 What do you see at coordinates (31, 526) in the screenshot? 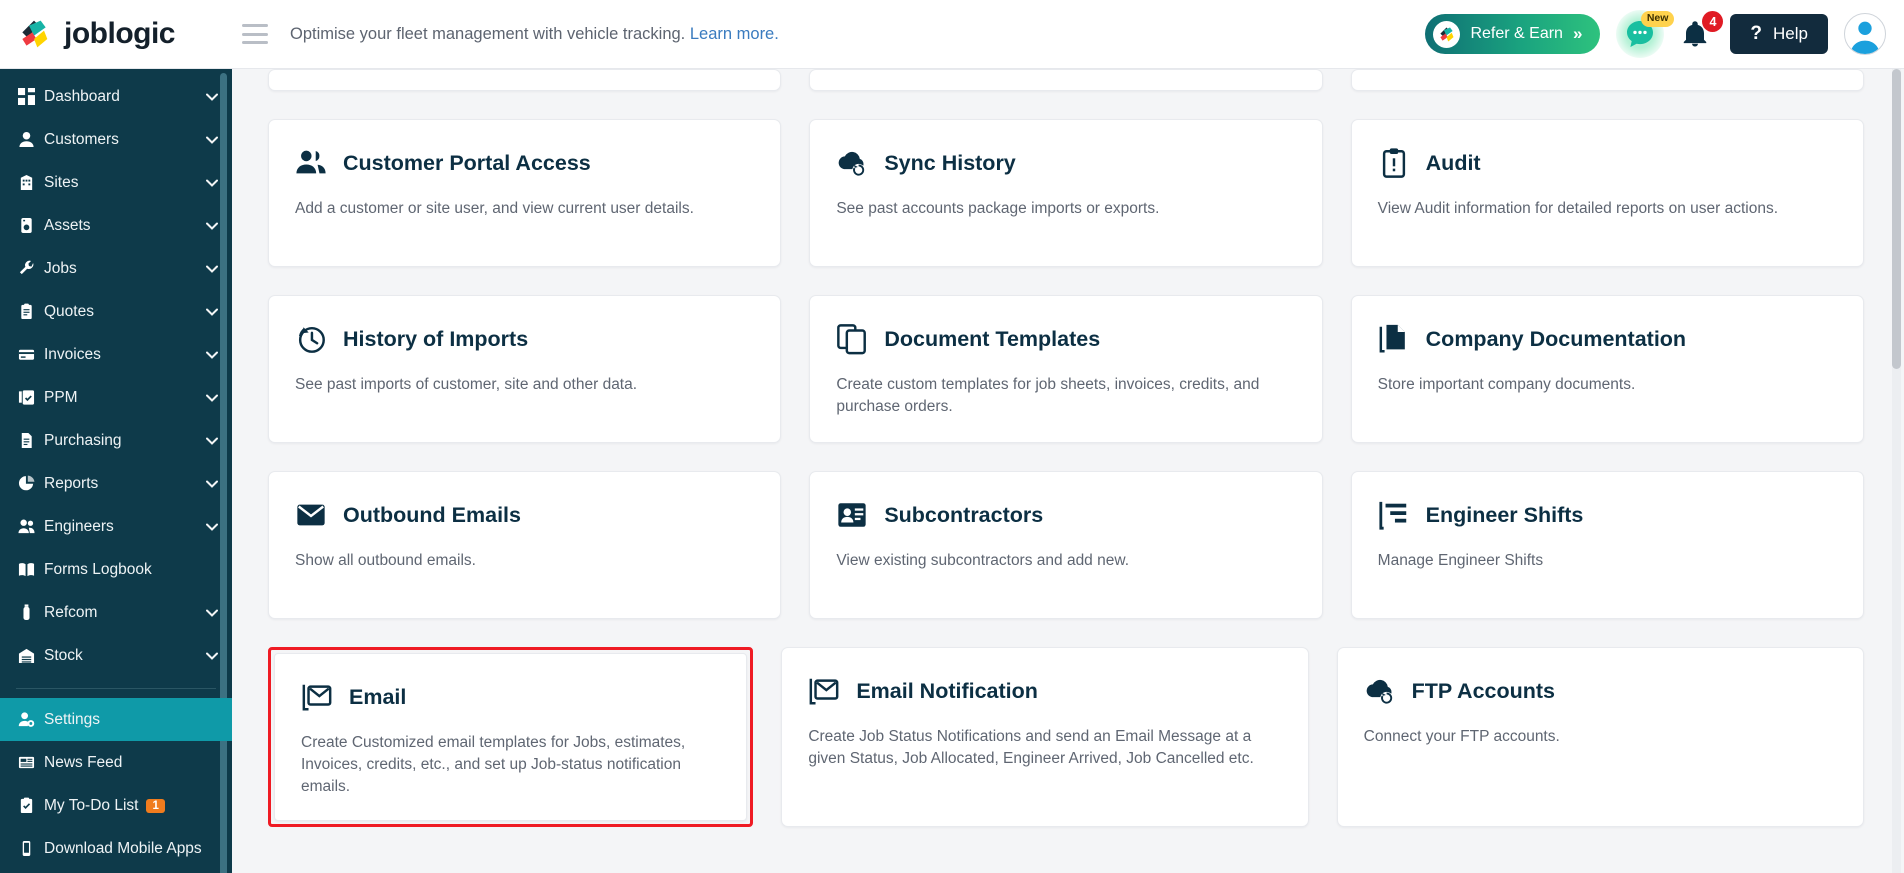
I see `users-icon` at bounding box center [31, 526].